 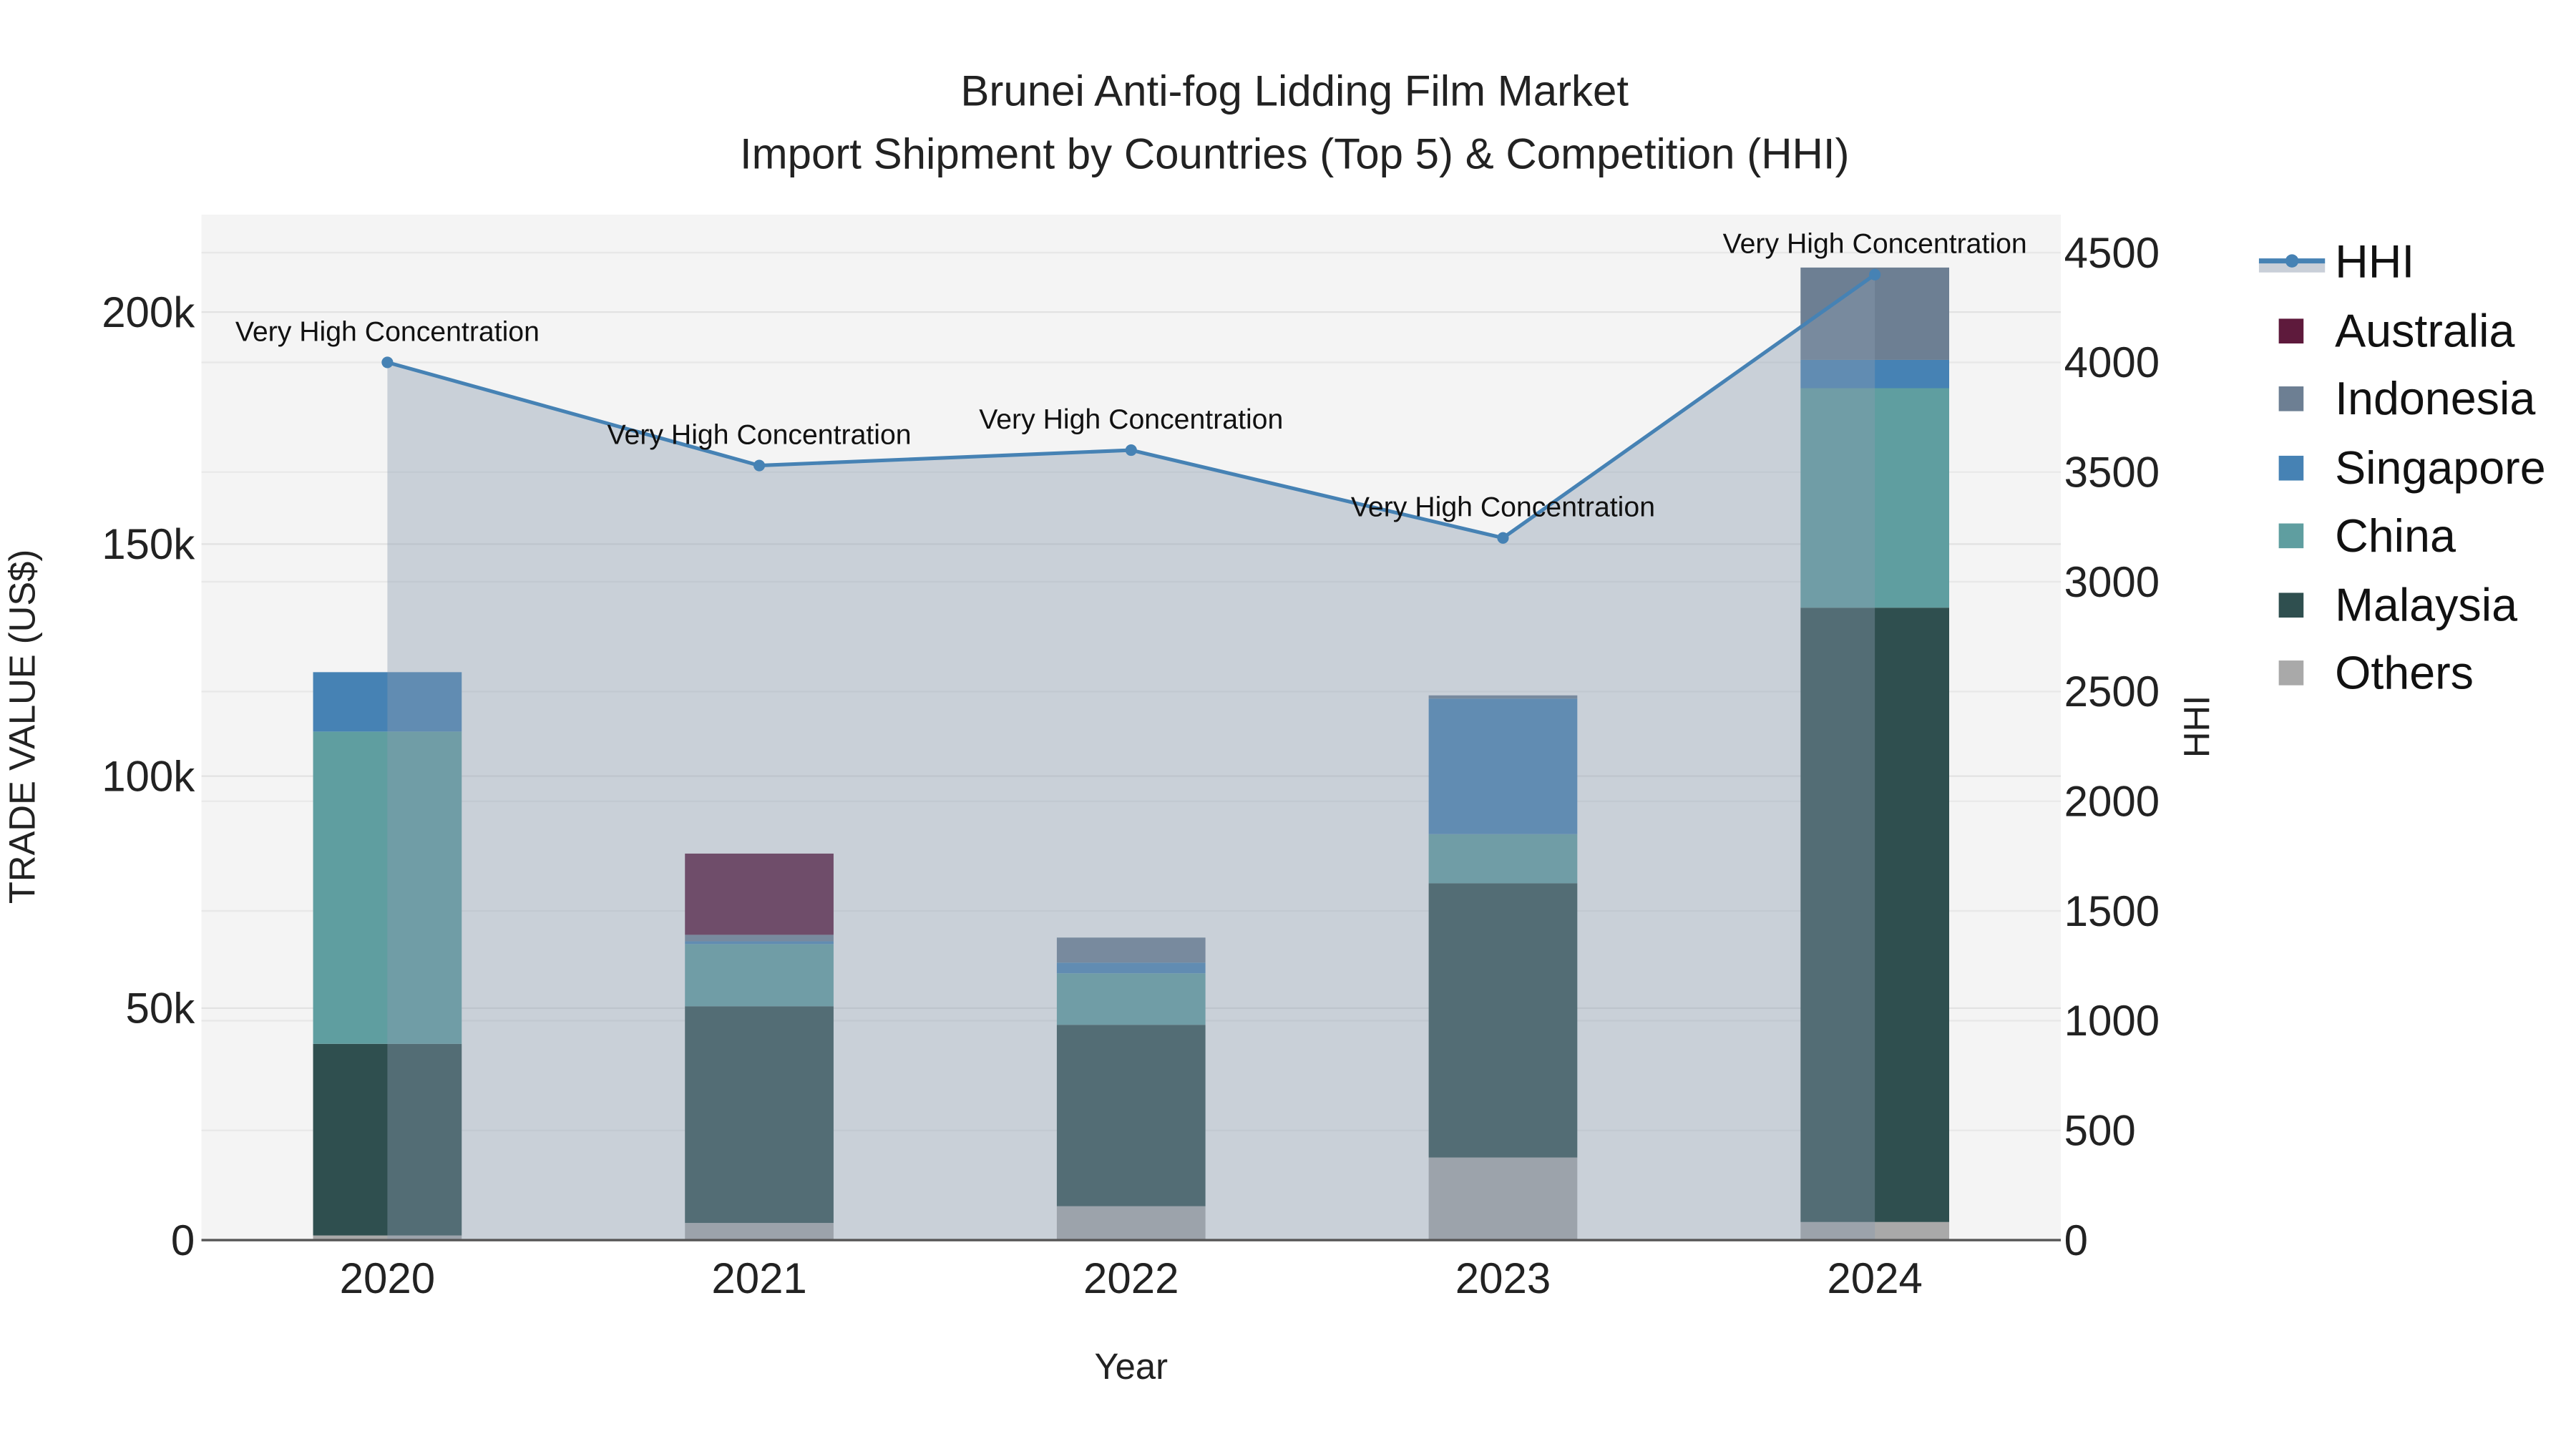 What do you see at coordinates (183, 1240) in the screenshot?
I see `y-tick-label: 0` at bounding box center [183, 1240].